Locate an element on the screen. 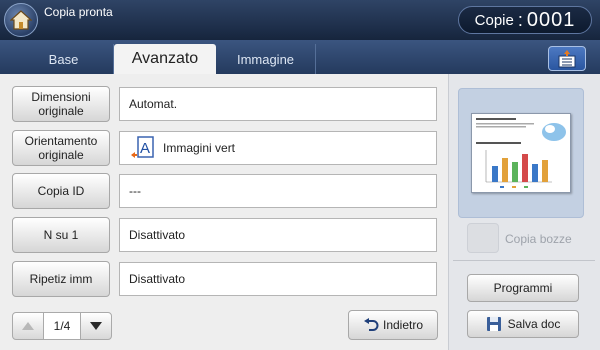 The width and height of the screenshot is (600, 350). programs-button-label: Programmi is located at coordinates (523, 288).